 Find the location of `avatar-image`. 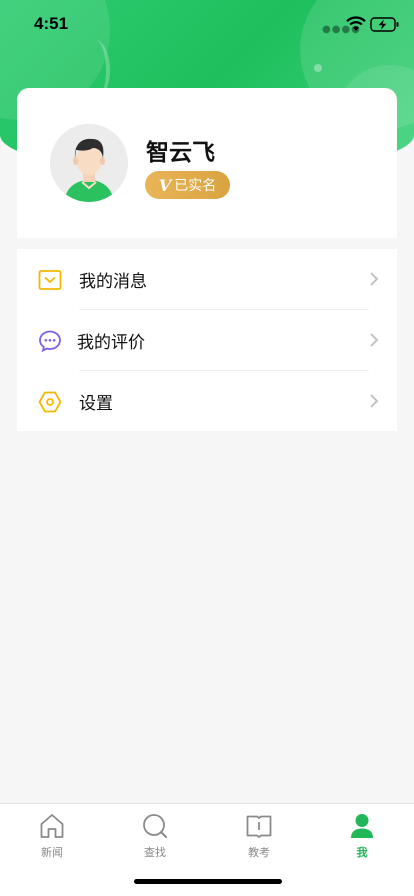

avatar-image is located at coordinates (89, 163).